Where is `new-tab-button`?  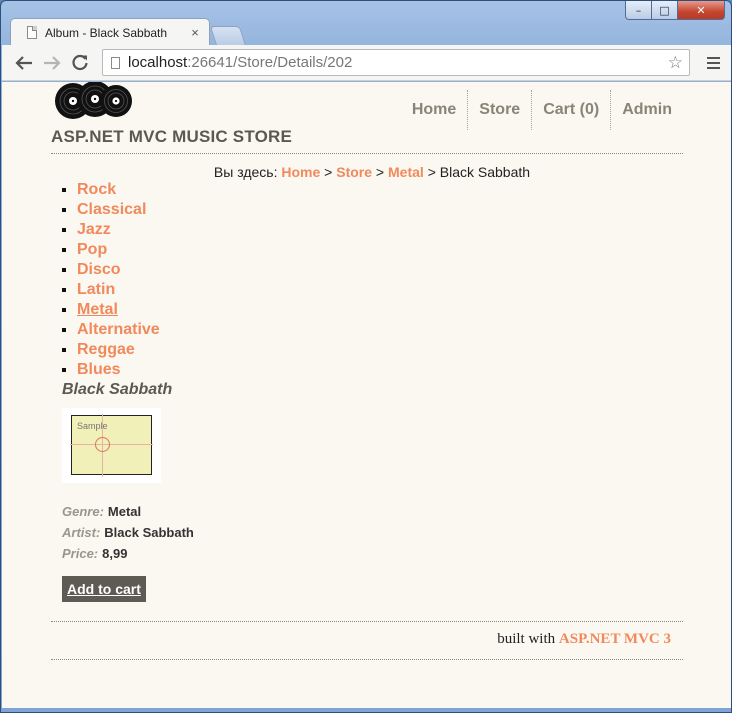
new-tab-button is located at coordinates (228, 36).